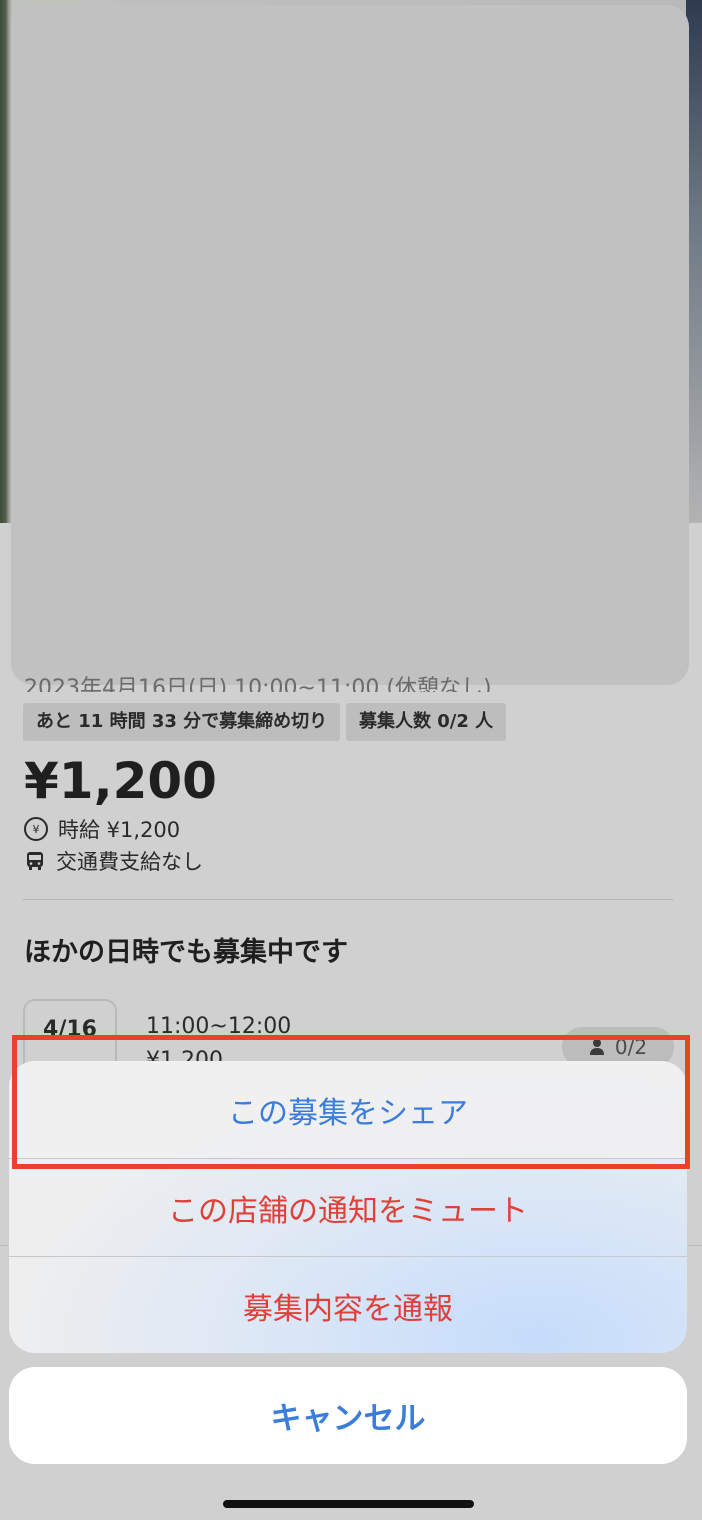  I want to click on mute-store-button: この店舗の通知をミュート, so click(348, 1207).